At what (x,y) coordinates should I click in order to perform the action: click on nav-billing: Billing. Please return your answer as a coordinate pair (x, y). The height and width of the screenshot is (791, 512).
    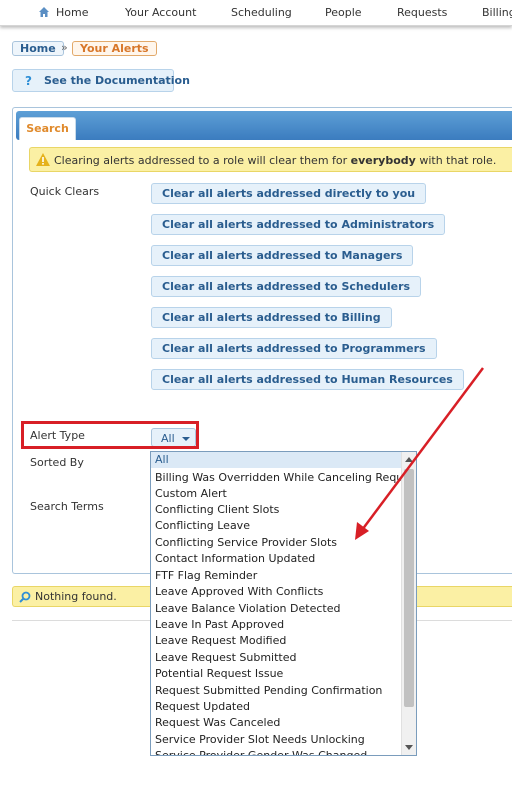
    Looking at the image, I should click on (497, 12).